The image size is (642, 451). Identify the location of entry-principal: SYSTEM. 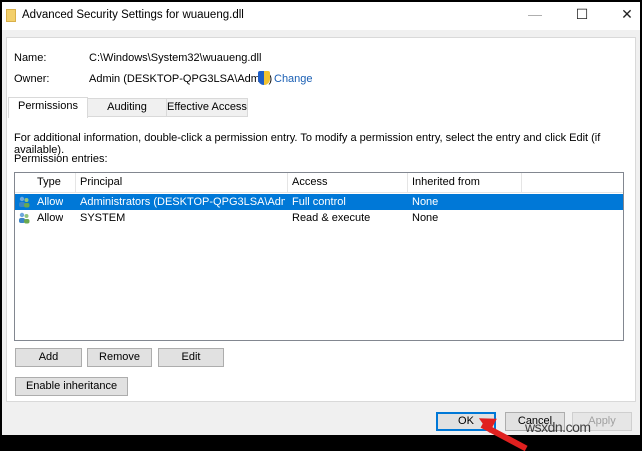
(103, 218).